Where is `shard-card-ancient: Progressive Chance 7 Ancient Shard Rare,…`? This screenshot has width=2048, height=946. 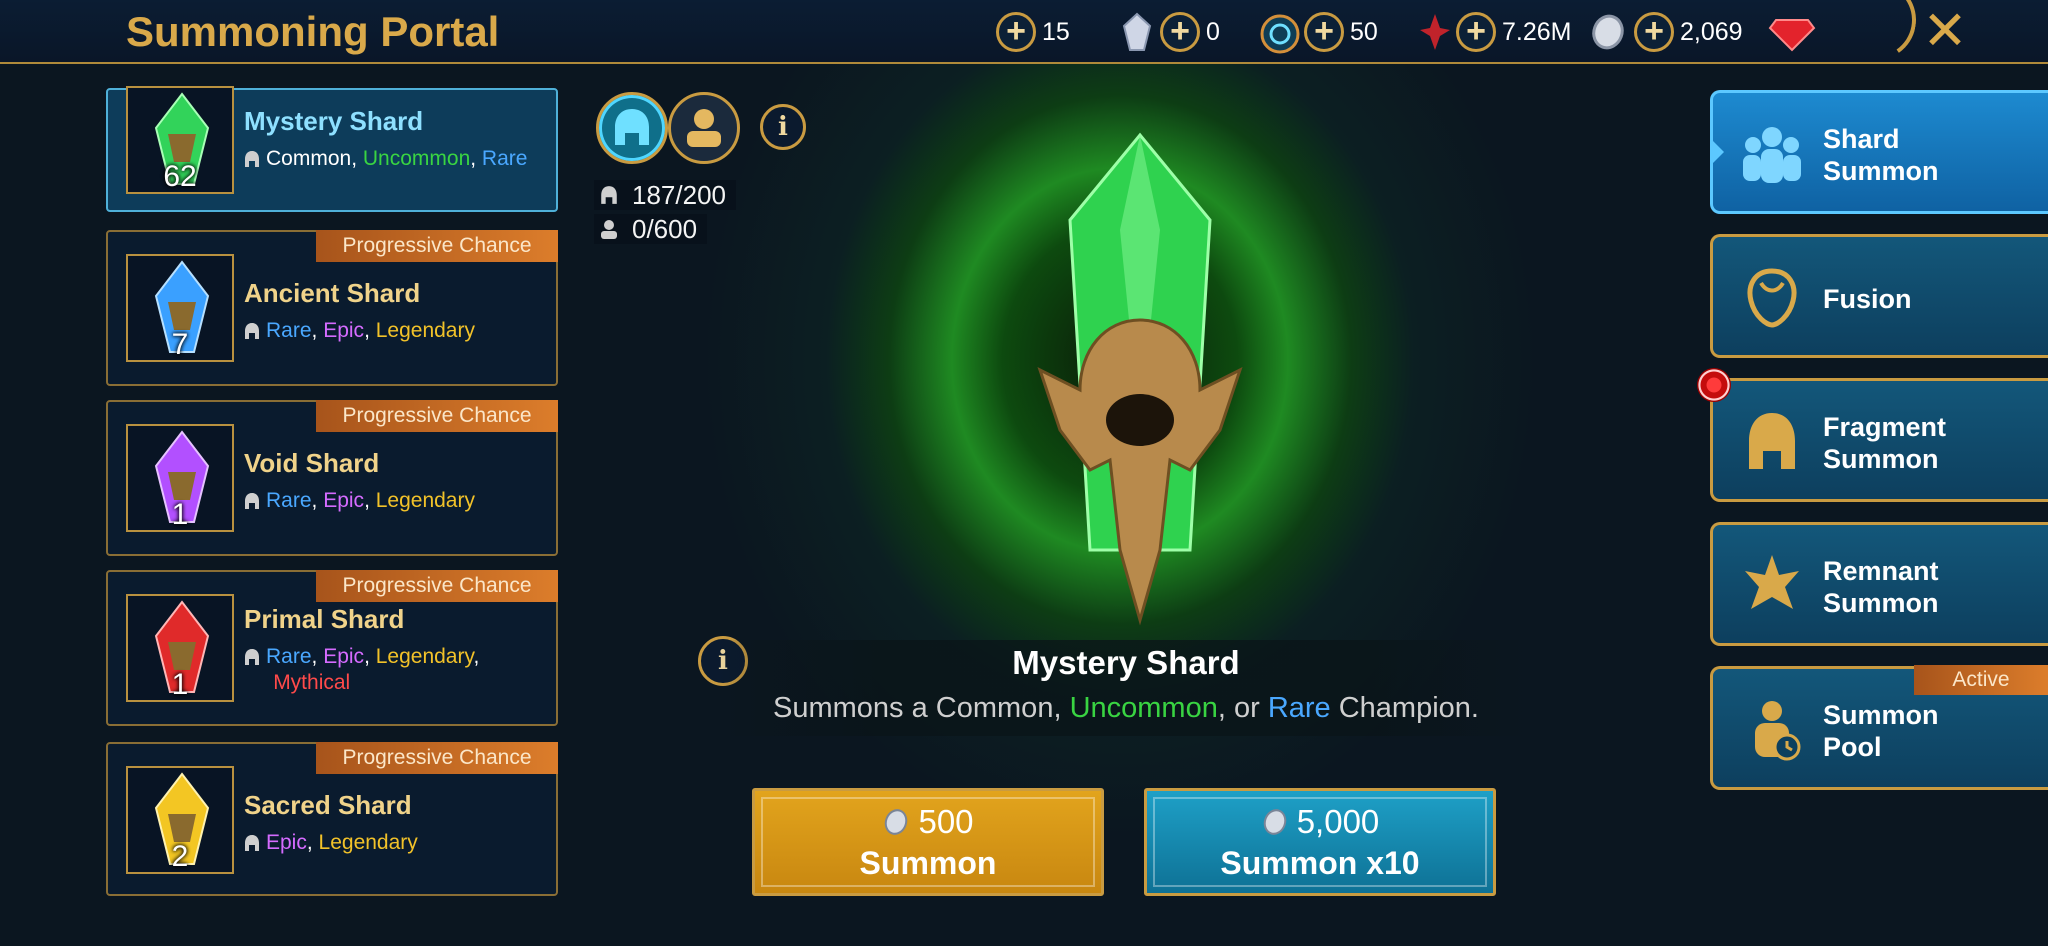 shard-card-ancient: Progressive Chance 7 Ancient Shard Rare,… is located at coordinates (332, 308).